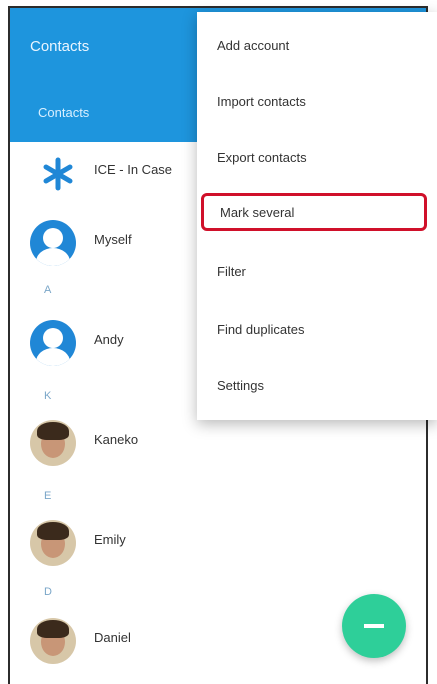 Image resolution: width=437 pixels, height=684 pixels. Describe the element at coordinates (218, 443) in the screenshot. I see `list-item: Kaneko` at that location.